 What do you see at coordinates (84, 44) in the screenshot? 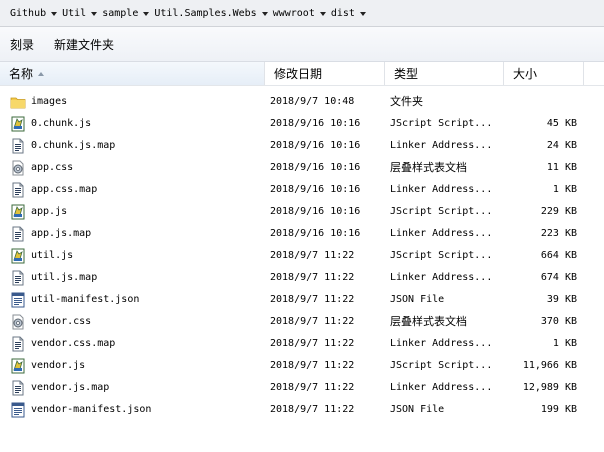
I see `new-folder-button: 新建文件夹` at bounding box center [84, 44].